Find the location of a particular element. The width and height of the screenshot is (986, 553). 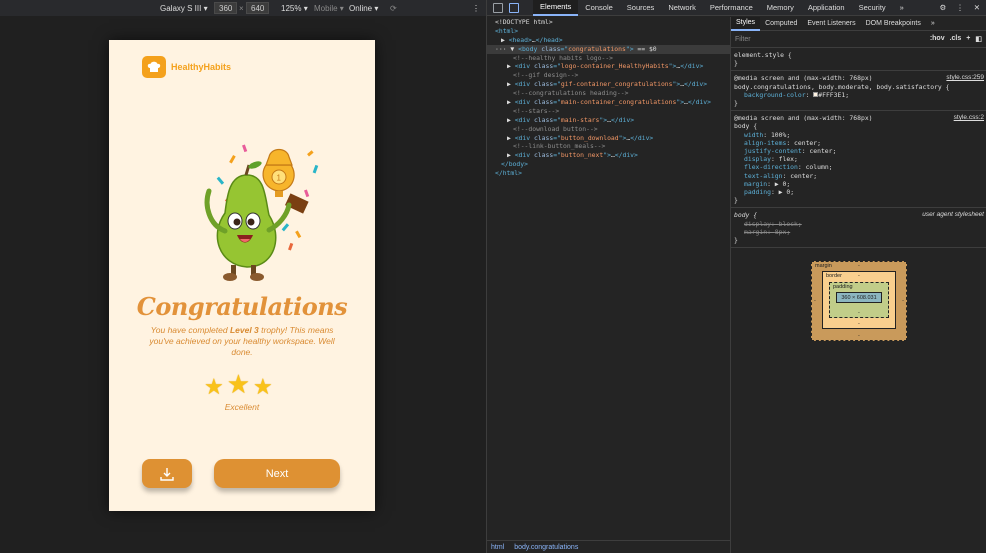

css-property: flex-direction: column; is located at coordinates (858, 167).